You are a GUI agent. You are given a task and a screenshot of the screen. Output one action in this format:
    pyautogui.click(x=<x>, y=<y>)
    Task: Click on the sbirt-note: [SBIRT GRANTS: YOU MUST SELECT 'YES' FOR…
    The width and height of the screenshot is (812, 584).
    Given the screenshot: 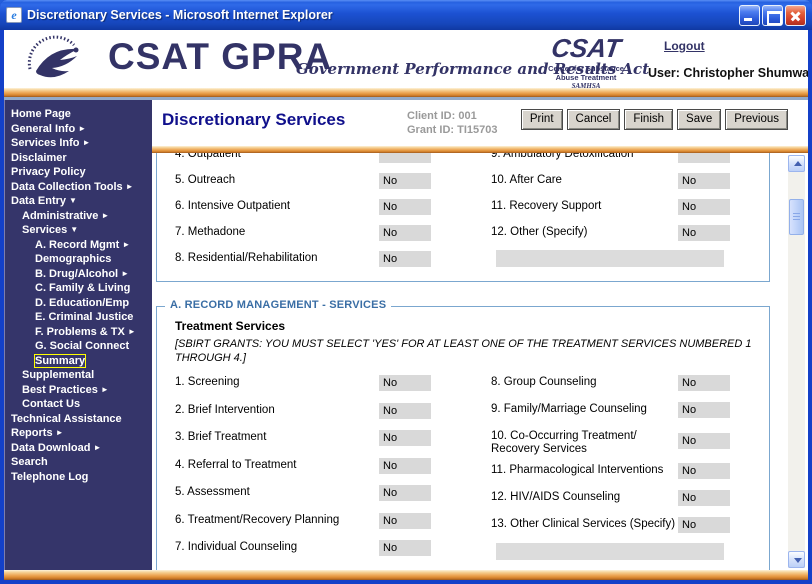 What is the action you would take?
    pyautogui.click(x=463, y=351)
    